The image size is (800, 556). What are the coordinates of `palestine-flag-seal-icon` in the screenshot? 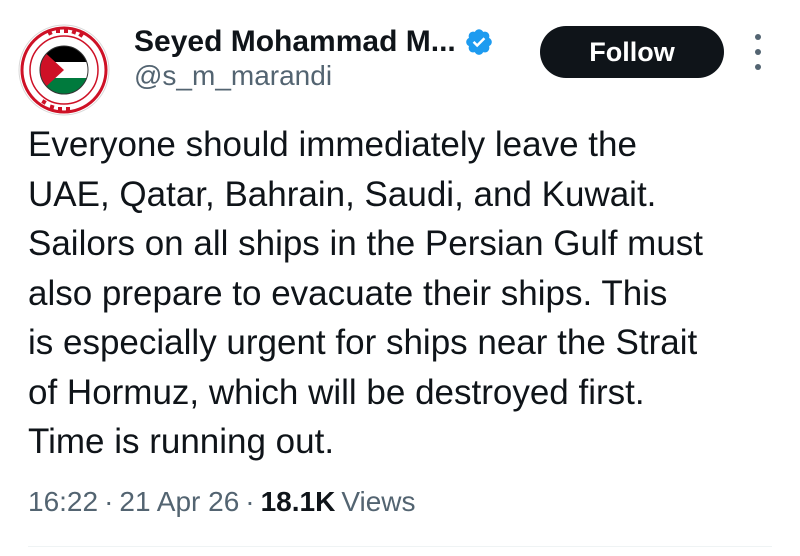 It's located at (64, 70).